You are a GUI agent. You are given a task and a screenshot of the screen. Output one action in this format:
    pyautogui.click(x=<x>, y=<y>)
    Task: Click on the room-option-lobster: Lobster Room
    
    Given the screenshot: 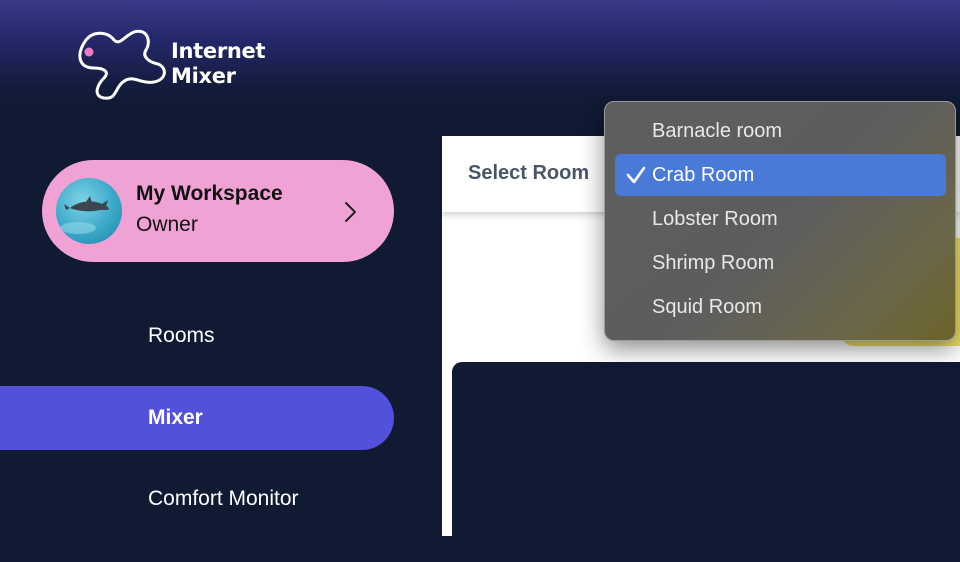 What is the action you would take?
    pyautogui.click(x=780, y=219)
    